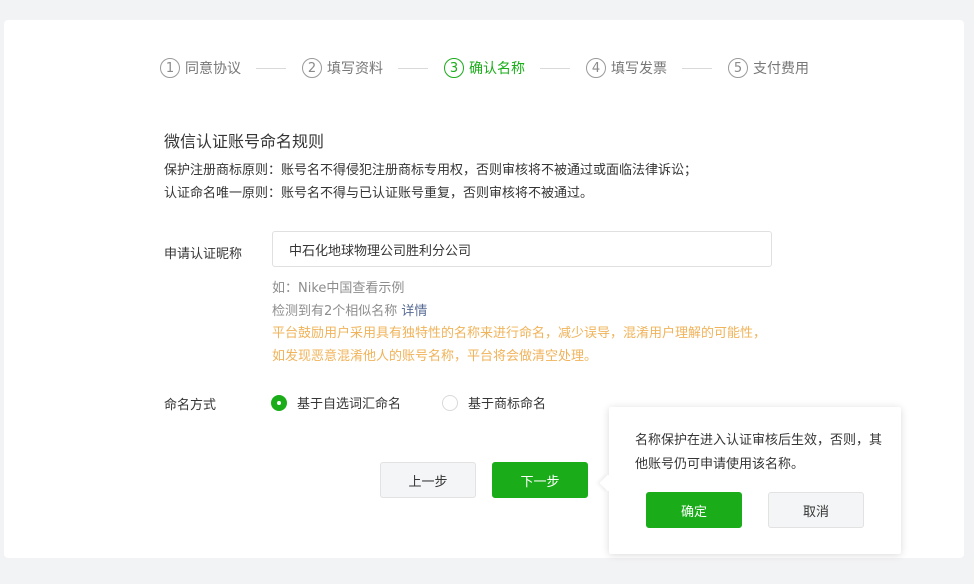 The width and height of the screenshot is (974, 584). Describe the element at coordinates (355, 69) in the screenshot. I see `step-label: 填写资料` at that location.